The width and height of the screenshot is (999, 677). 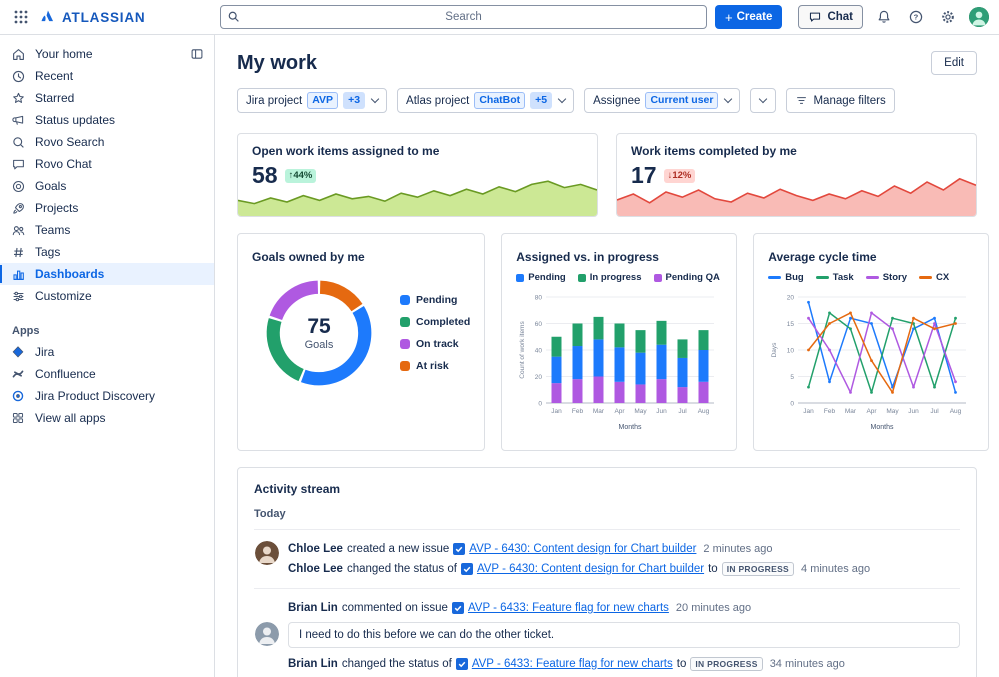 What do you see at coordinates (916, 17) in the screenshot?
I see `help-button: ?` at bounding box center [916, 17].